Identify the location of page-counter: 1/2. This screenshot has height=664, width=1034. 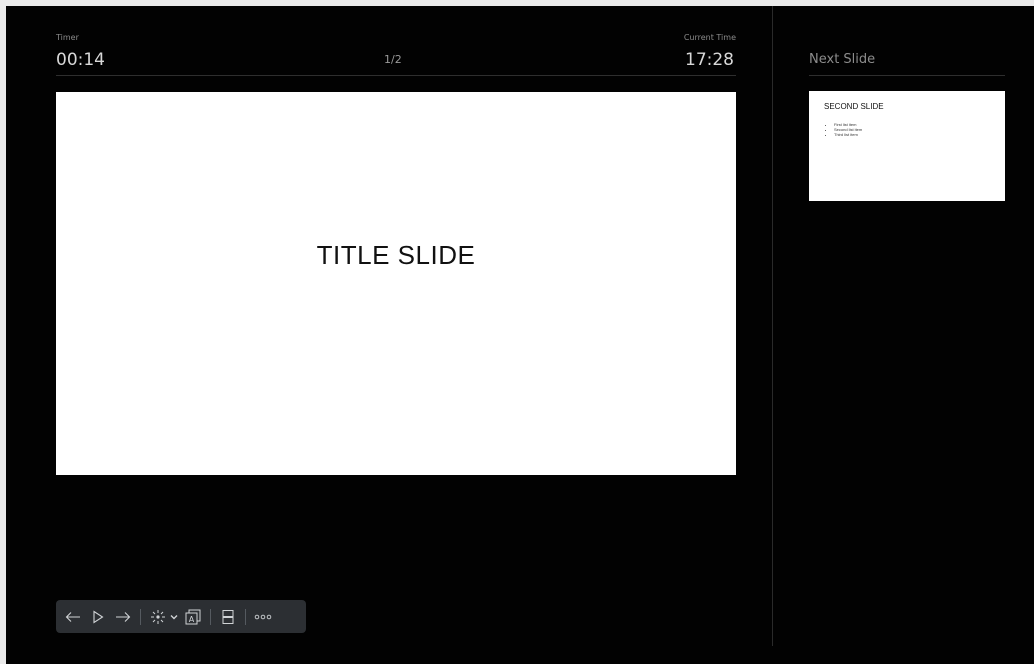
(393, 59).